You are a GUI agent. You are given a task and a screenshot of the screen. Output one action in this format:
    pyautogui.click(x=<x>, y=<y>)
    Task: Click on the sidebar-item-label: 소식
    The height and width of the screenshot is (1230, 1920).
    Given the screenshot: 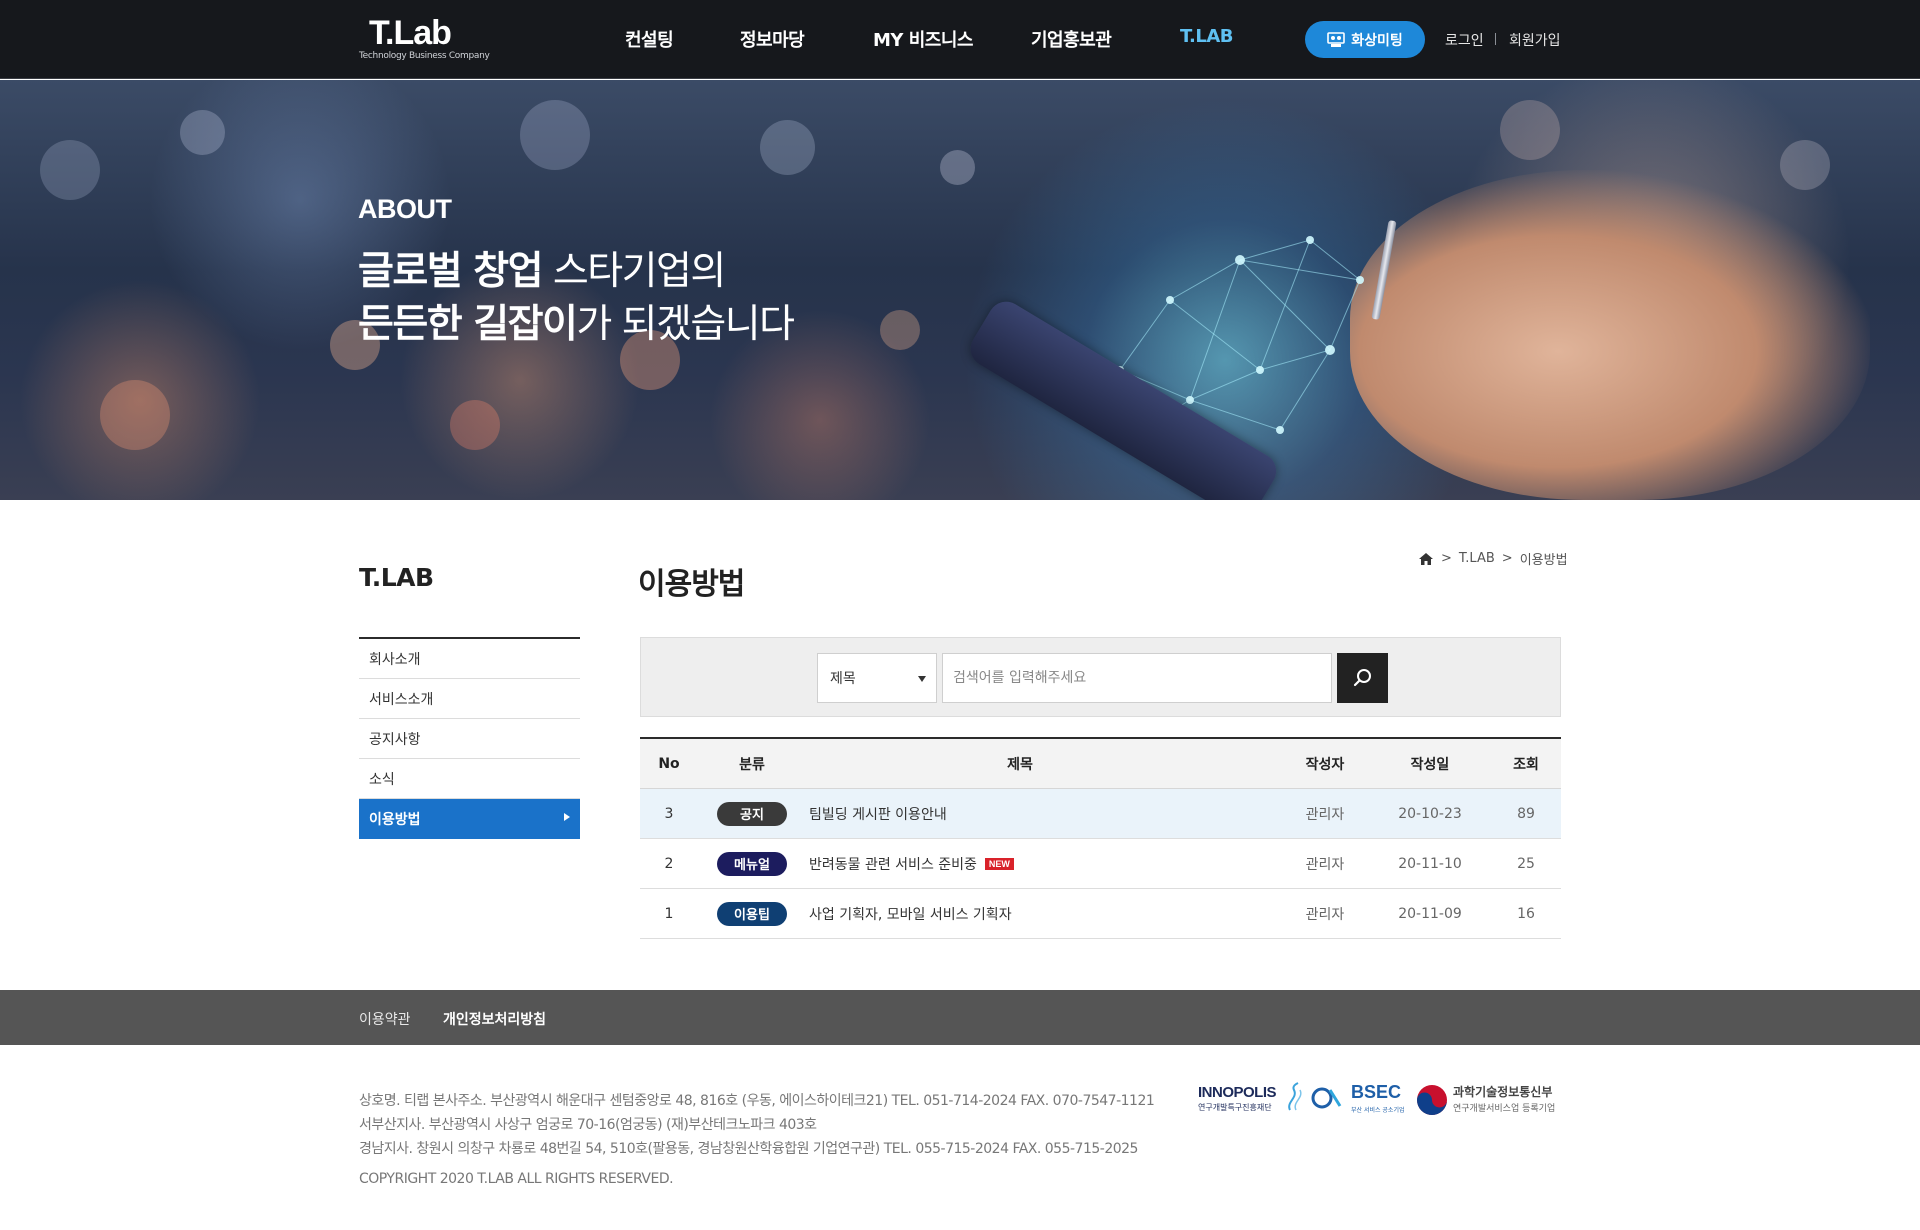 What is the action you would take?
    pyautogui.click(x=382, y=779)
    